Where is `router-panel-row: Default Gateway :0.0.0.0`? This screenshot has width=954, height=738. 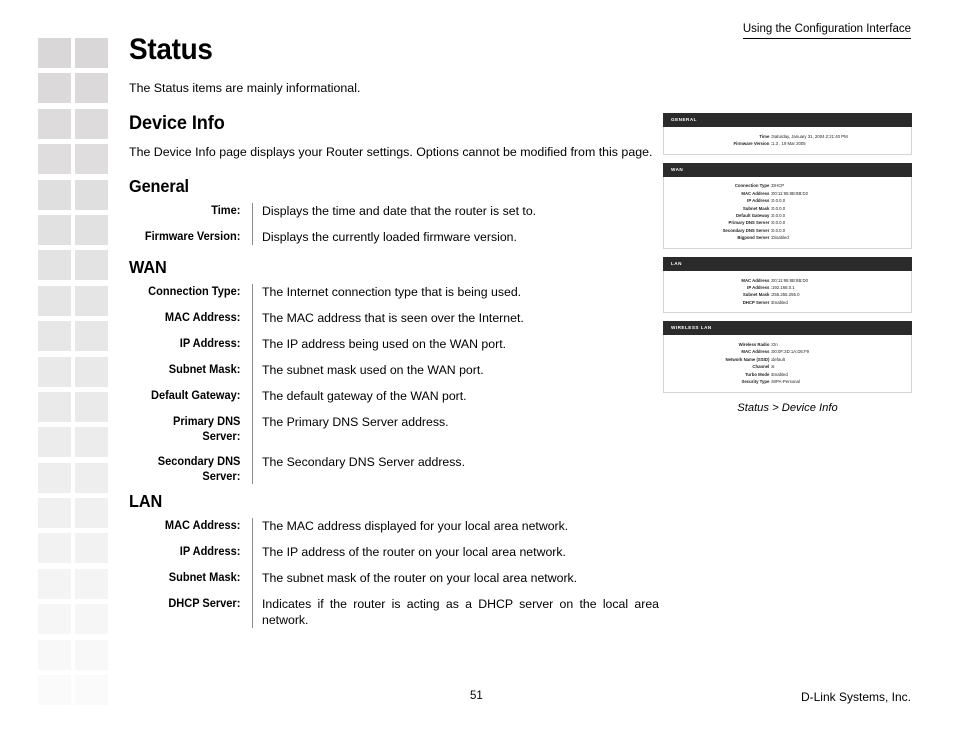
router-panel-row: Default Gateway :0.0.0.0 is located at coordinates (784, 215).